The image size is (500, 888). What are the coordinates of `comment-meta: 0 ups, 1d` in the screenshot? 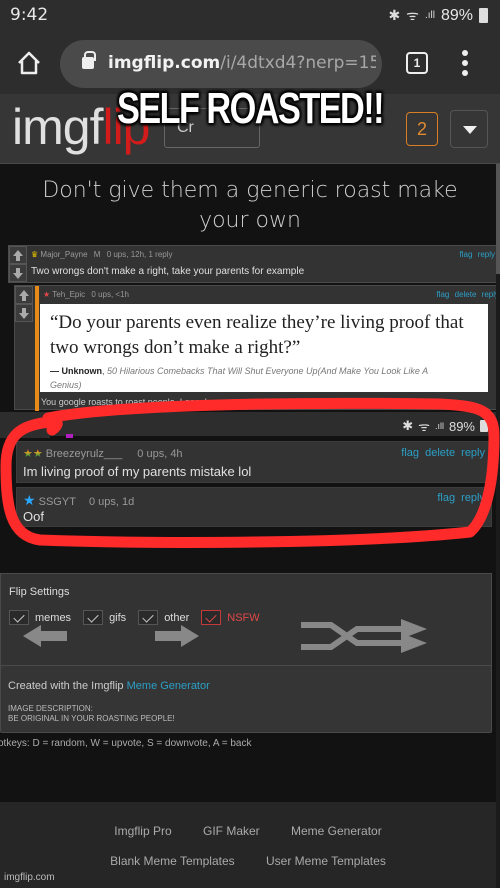 It's located at (111, 502).